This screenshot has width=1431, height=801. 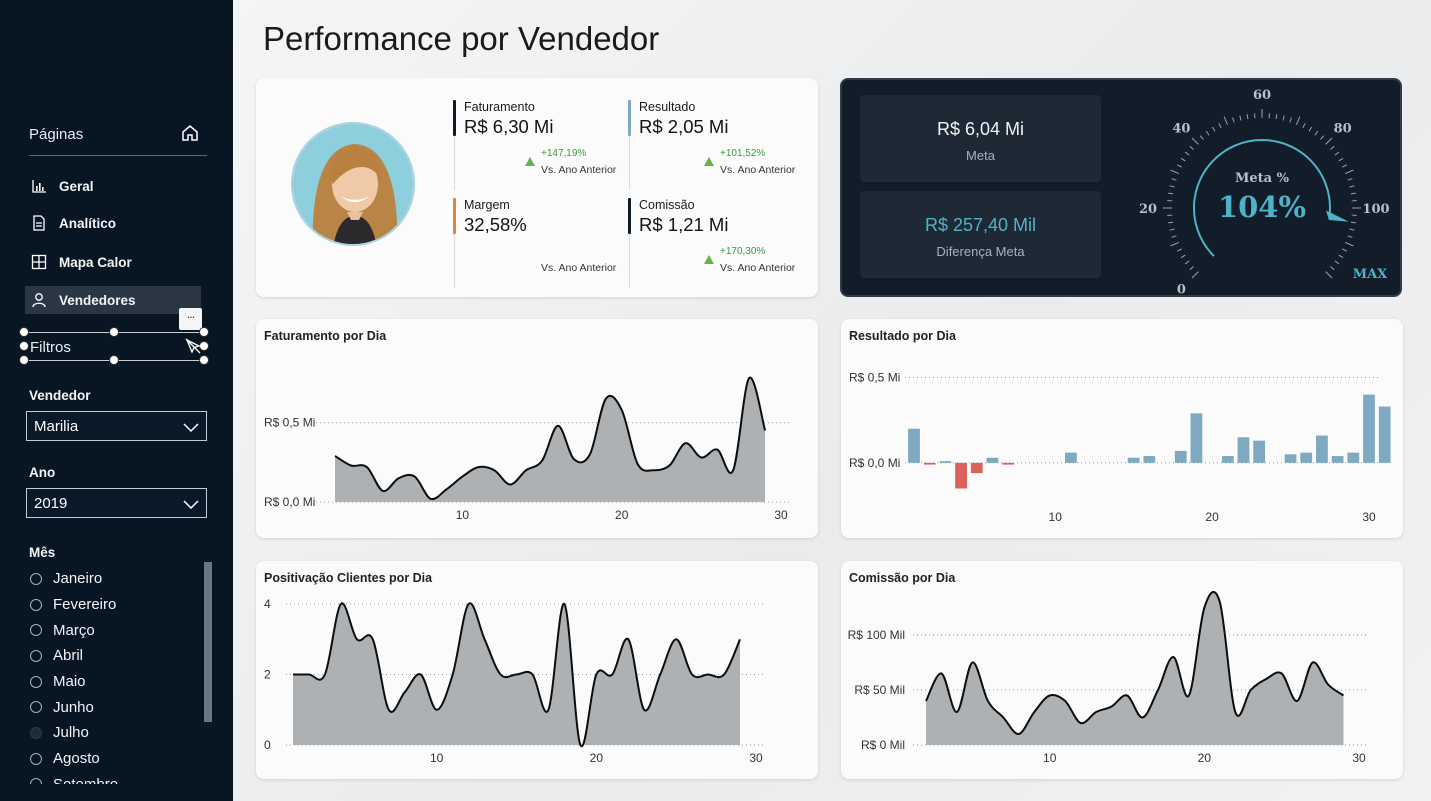 I want to click on kpi-name: Margem, so click(x=487, y=205).